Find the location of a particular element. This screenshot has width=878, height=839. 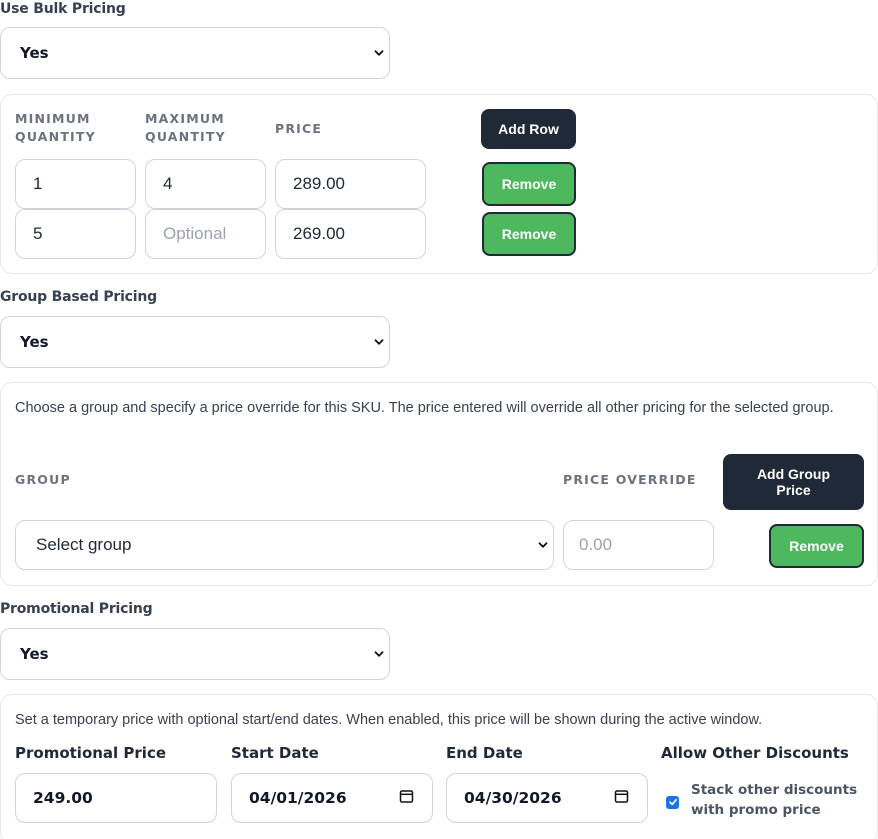

price-input: 289.00 is located at coordinates (350, 184).